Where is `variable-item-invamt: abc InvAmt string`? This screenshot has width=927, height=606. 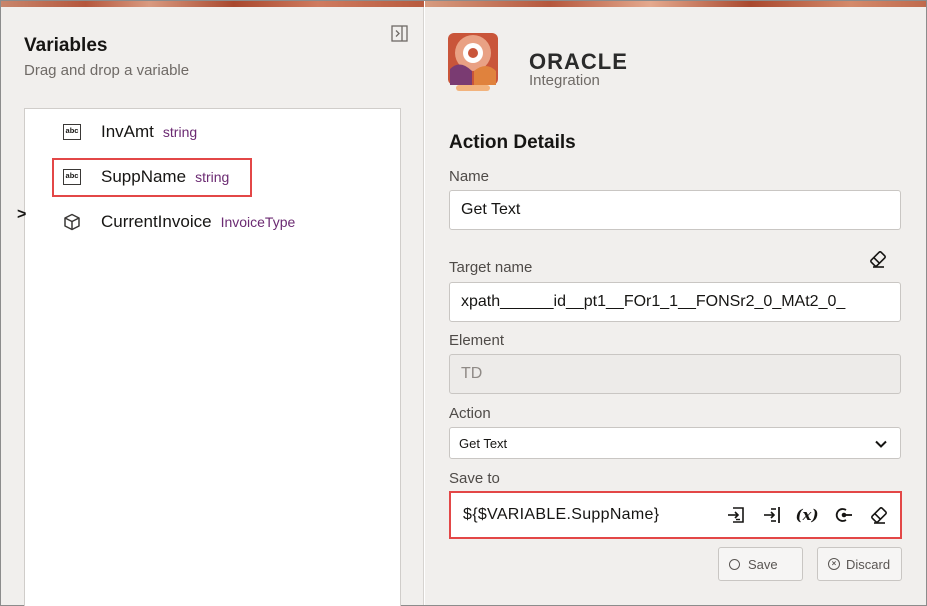
variable-item-invamt: abc InvAmt string is located at coordinates (130, 132).